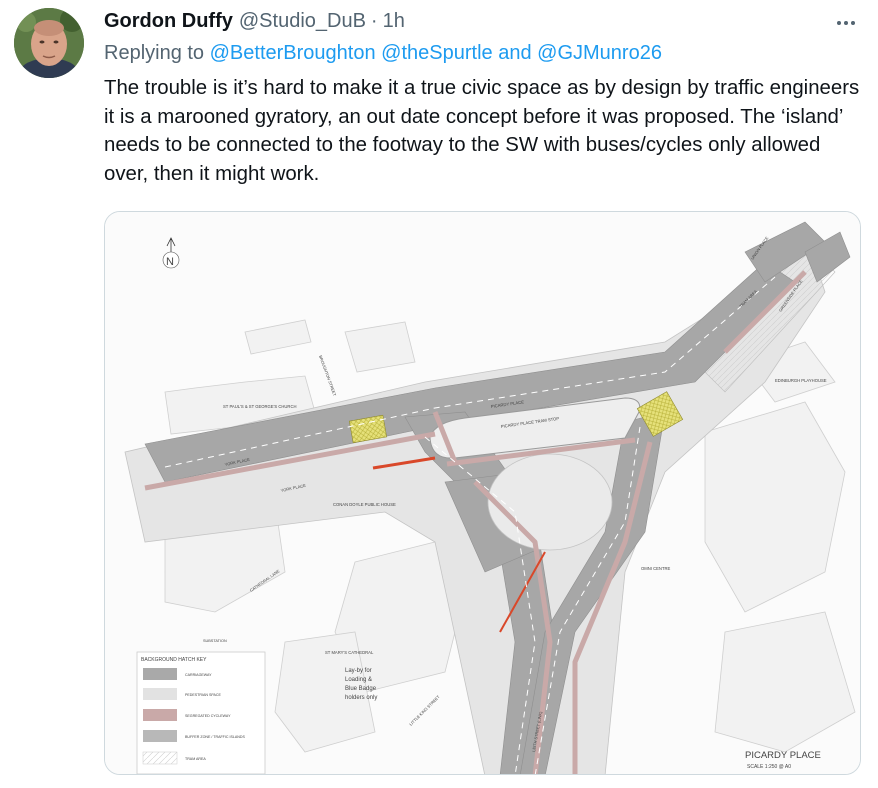 The height and width of the screenshot is (788, 878). Describe the element at coordinates (160, 758) in the screenshot. I see `key-swatch-tram` at that location.